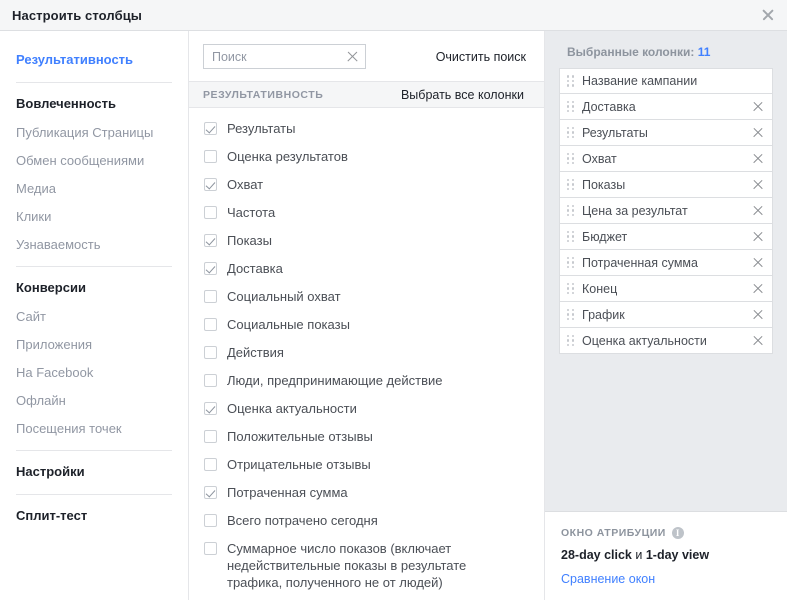 The height and width of the screenshot is (600, 787). Describe the element at coordinates (366, 162) in the screenshot. I see `column-option: Оценка результатов` at that location.